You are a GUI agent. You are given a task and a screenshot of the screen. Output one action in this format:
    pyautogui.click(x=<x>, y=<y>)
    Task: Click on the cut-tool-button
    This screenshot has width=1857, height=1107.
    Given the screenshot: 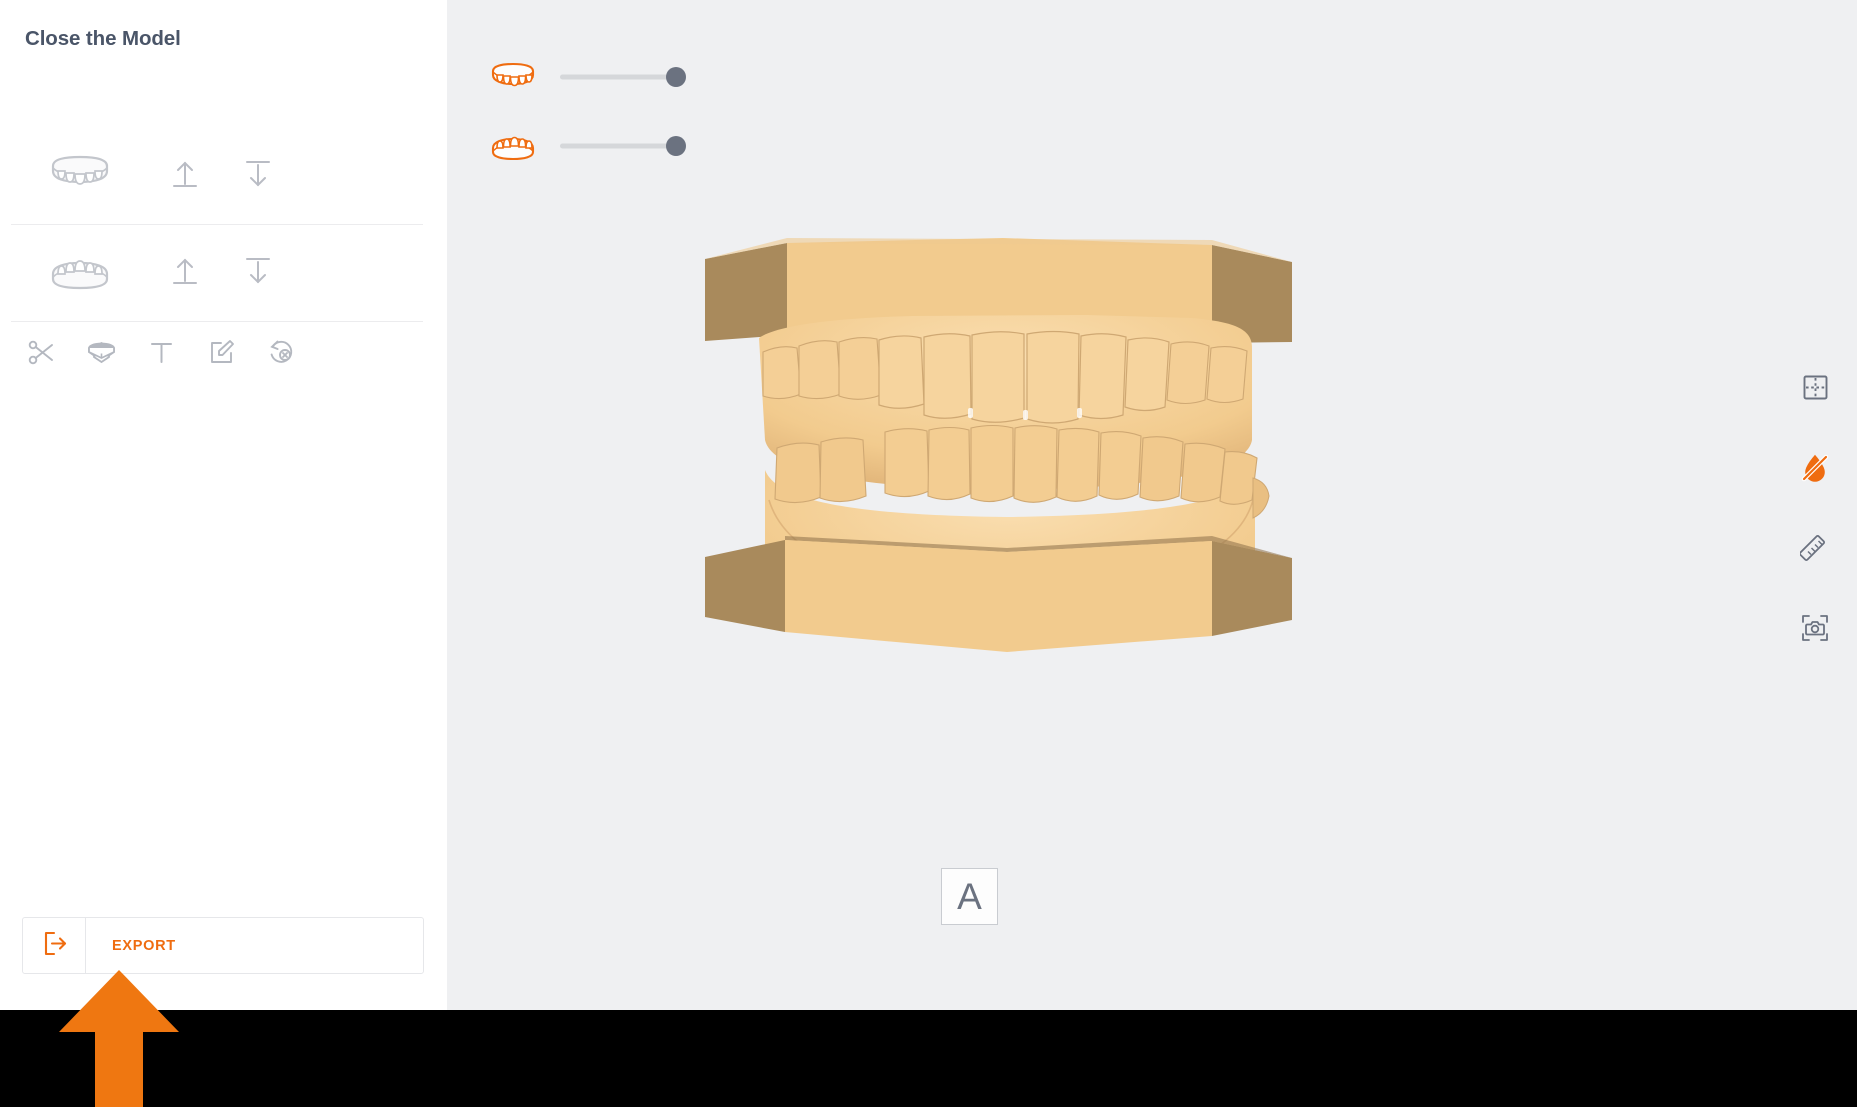 What is the action you would take?
    pyautogui.click(x=41, y=355)
    